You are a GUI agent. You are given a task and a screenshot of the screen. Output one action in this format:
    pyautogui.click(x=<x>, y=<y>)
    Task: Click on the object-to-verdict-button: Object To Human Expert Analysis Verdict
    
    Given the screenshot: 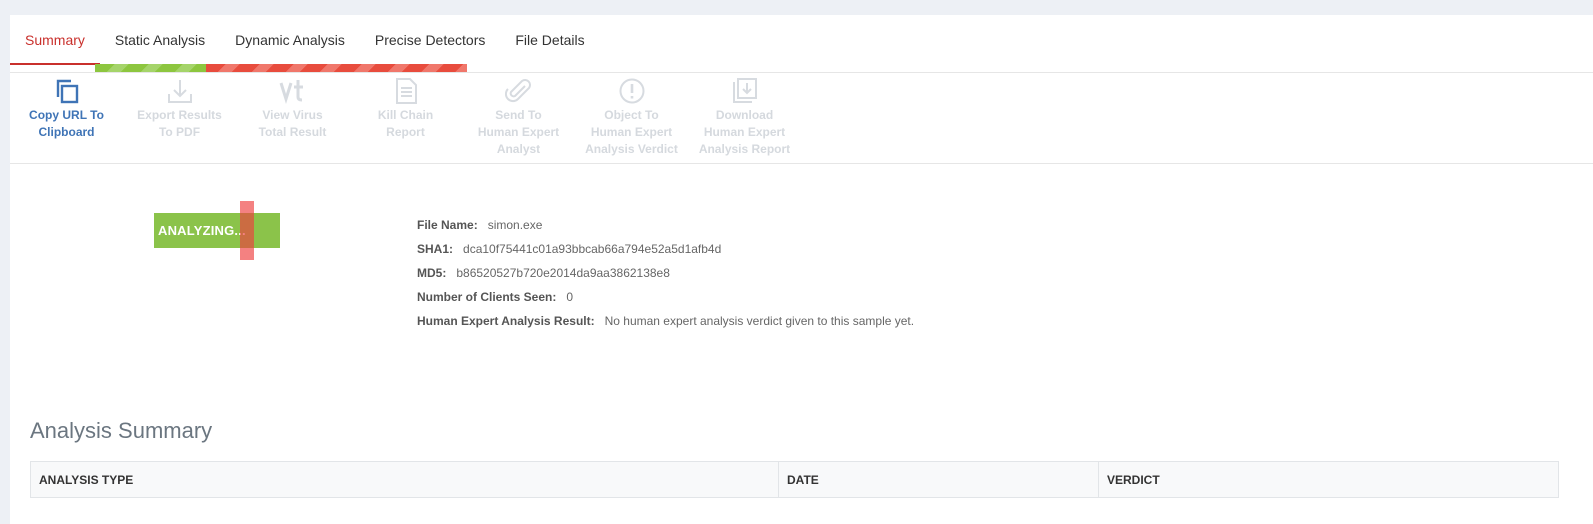 What is the action you would take?
    pyautogui.click(x=631, y=119)
    